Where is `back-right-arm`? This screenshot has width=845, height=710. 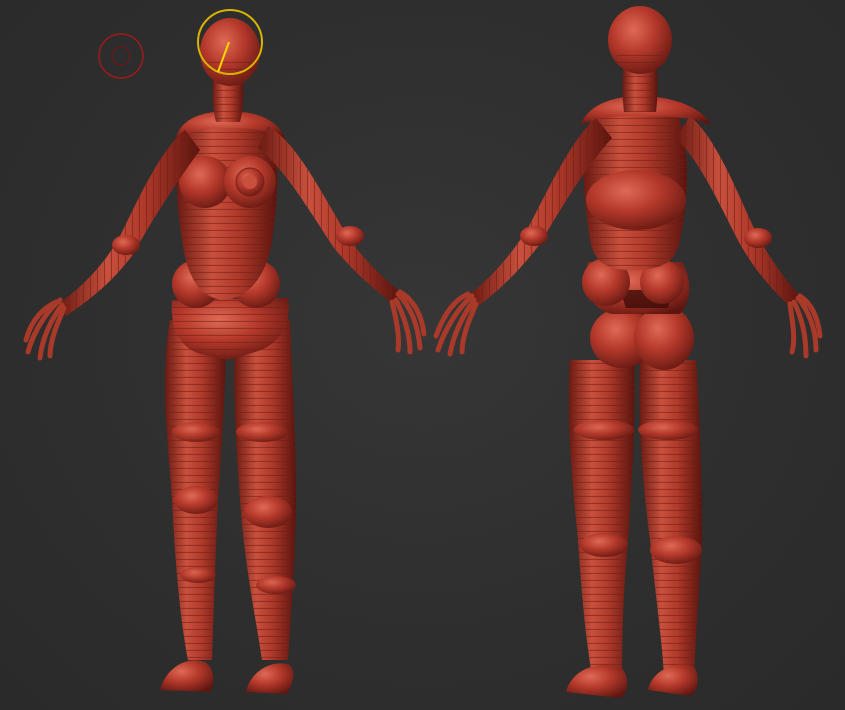 back-right-arm is located at coordinates (749, 237).